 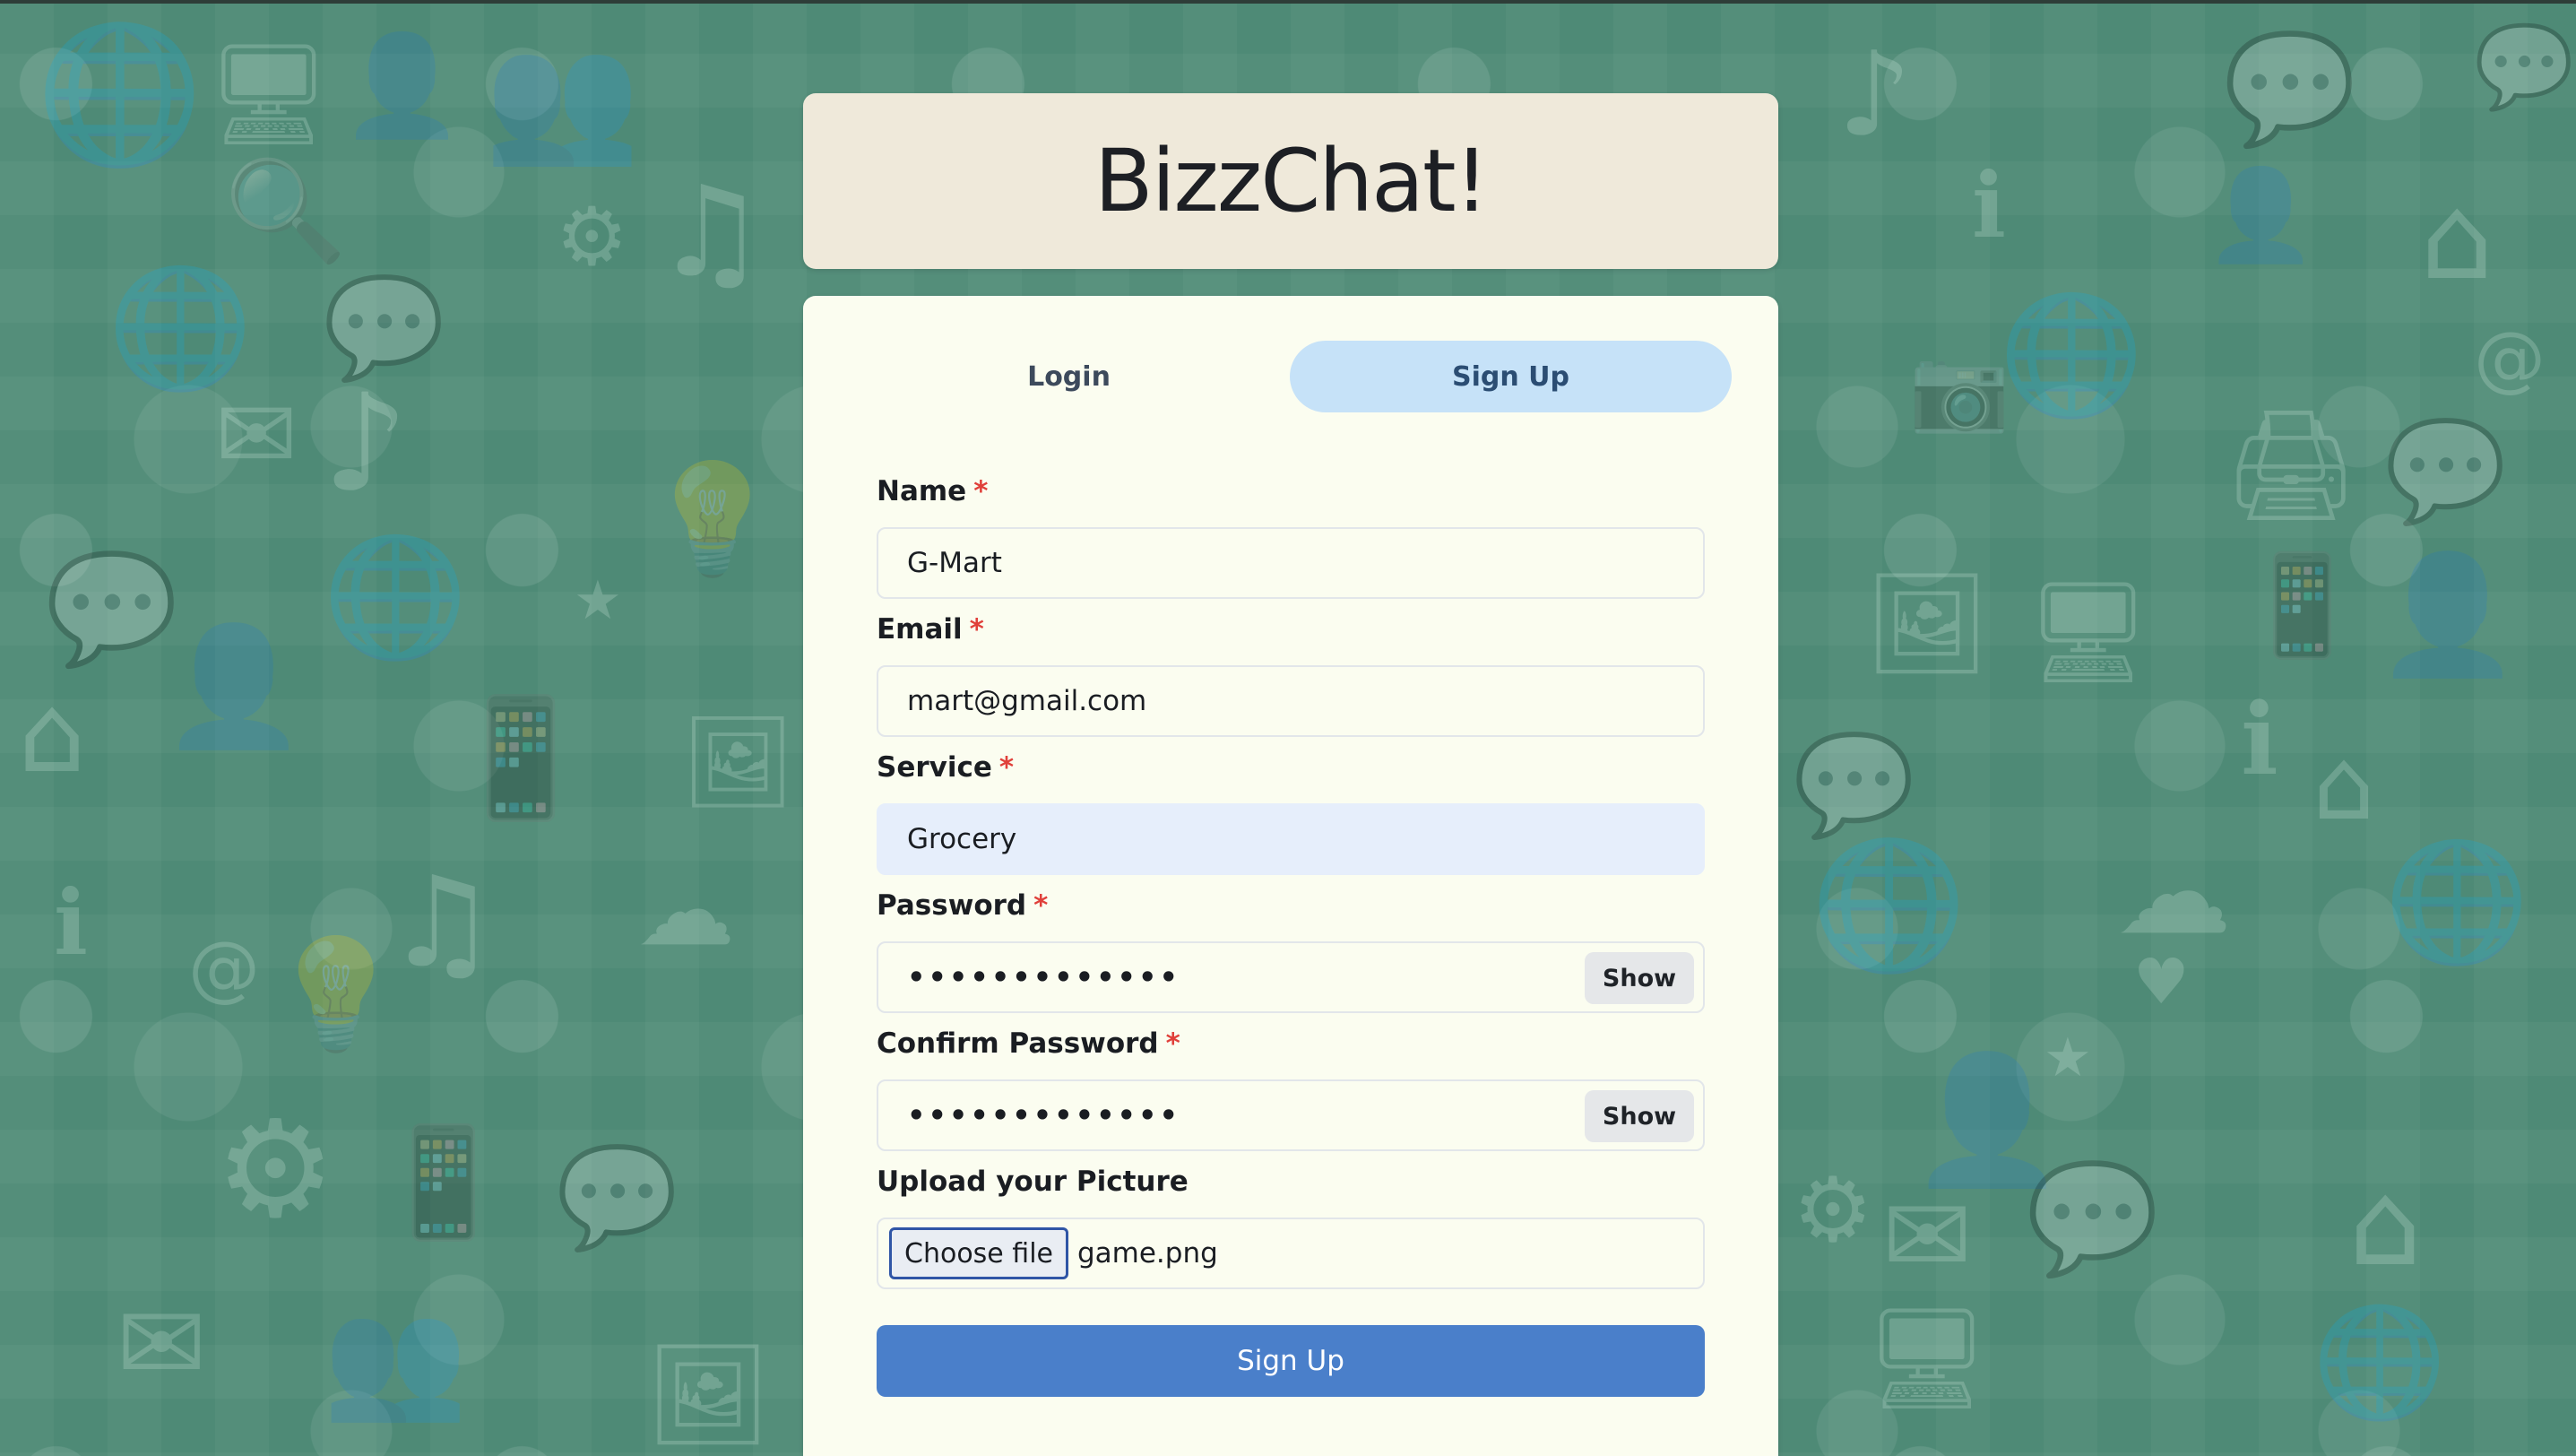 What do you see at coordinates (934, 768) in the screenshot?
I see `service-label-text: Service` at bounding box center [934, 768].